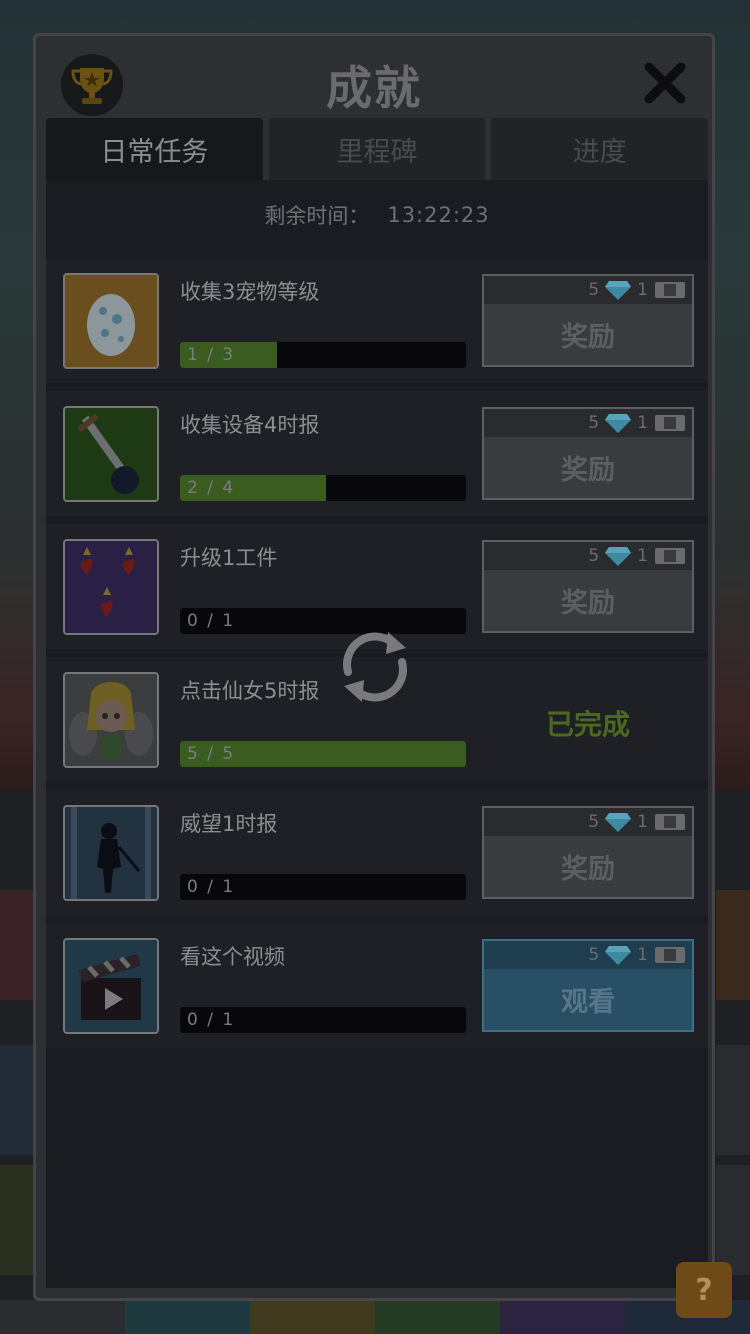 The width and height of the screenshot is (750, 1334). I want to click on bottom-tab-pet, so click(437, 1317).